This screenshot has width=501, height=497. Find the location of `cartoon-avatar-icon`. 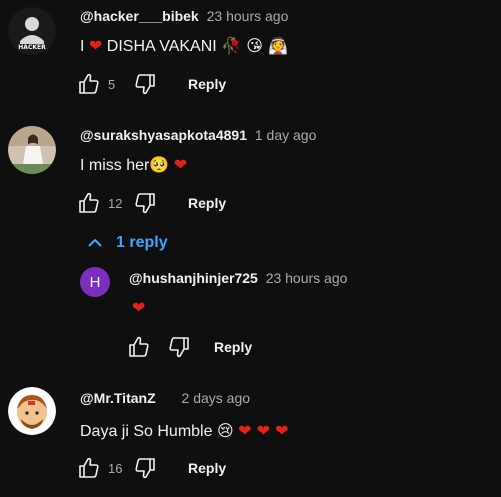

cartoon-avatar-icon is located at coordinates (32, 411).